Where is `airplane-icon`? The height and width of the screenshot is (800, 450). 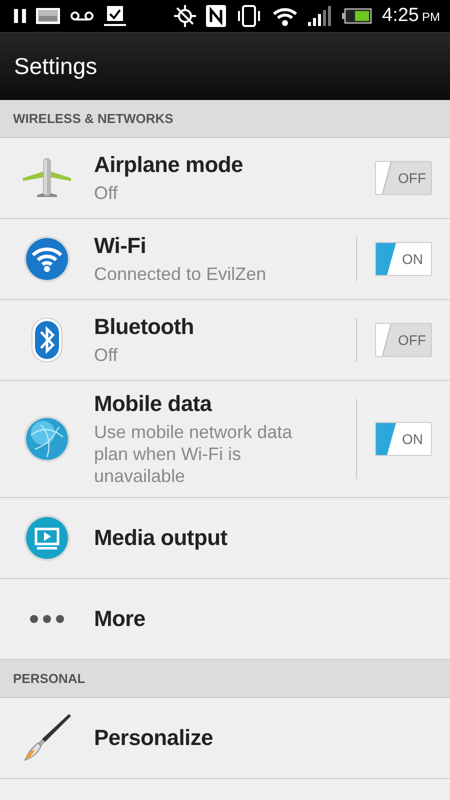 airplane-icon is located at coordinates (47, 178).